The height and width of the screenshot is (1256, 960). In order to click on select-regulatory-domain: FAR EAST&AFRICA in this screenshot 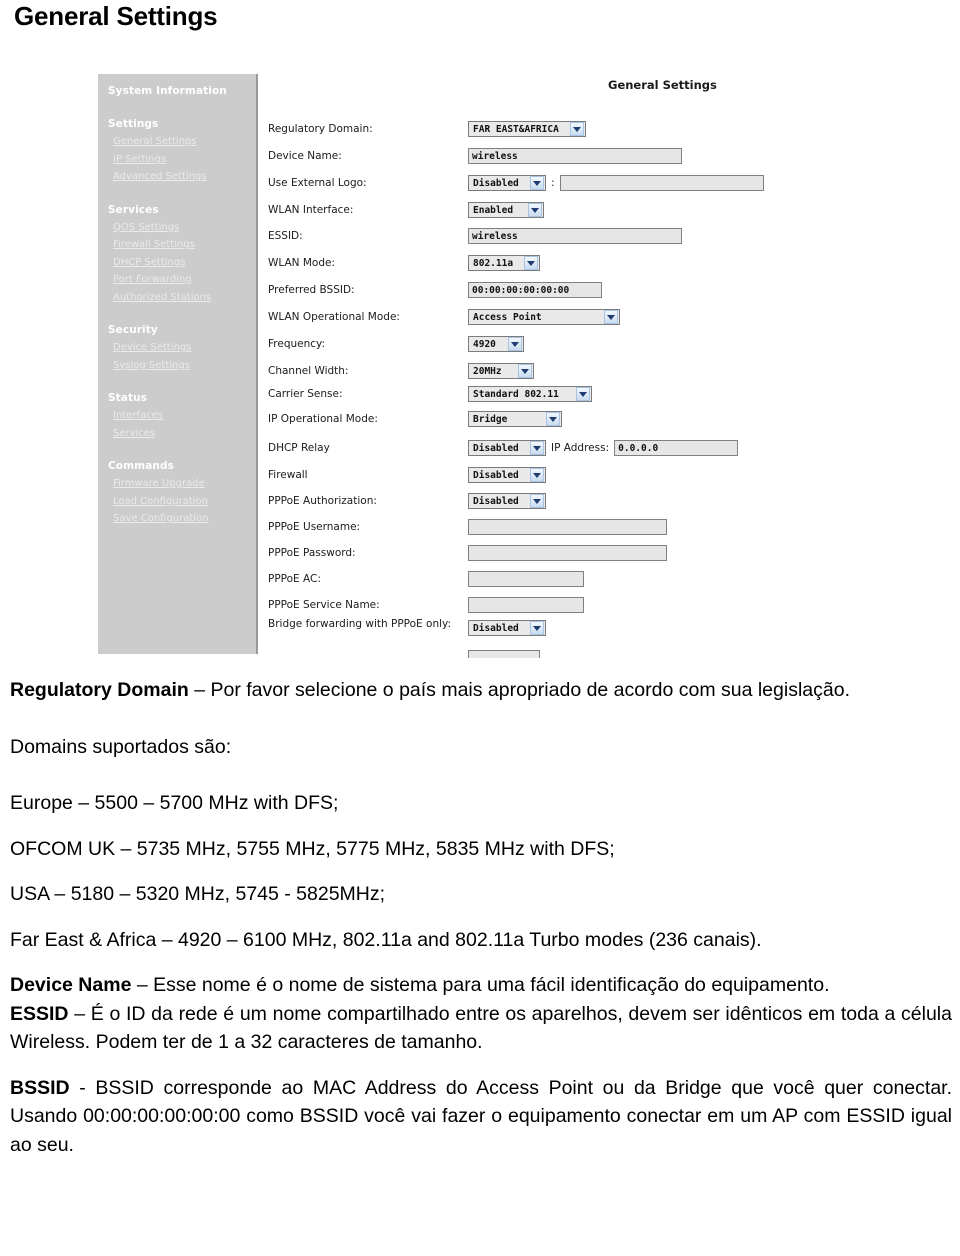, I will do `click(527, 129)`.